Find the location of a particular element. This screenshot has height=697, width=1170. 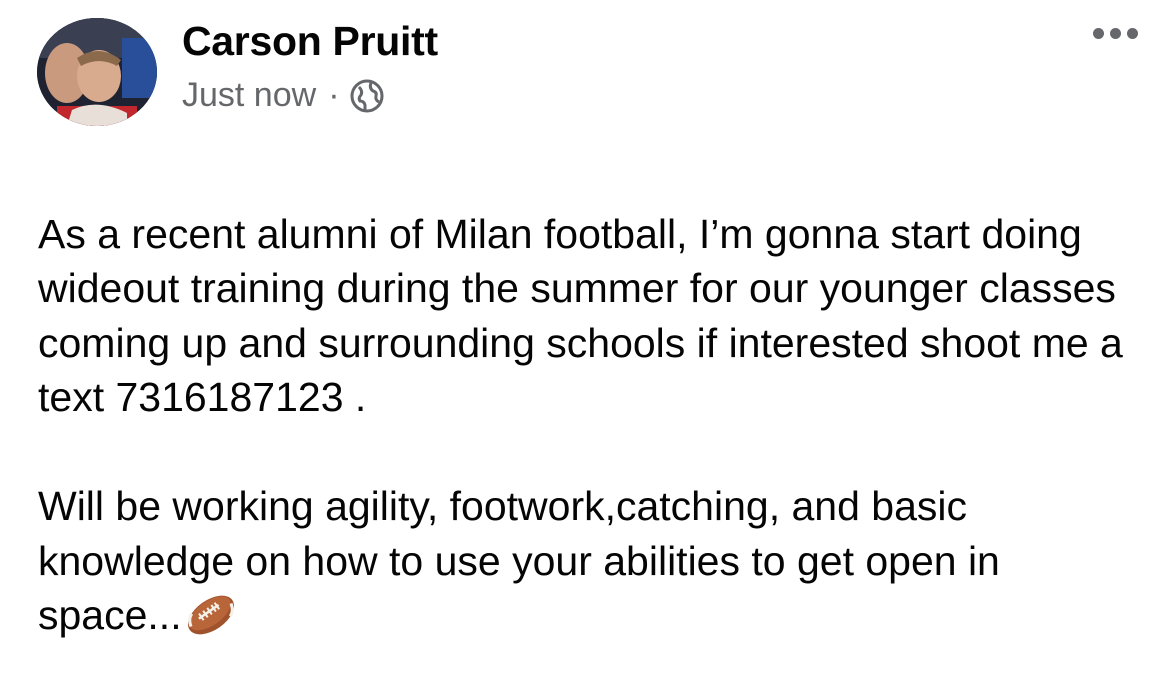

post-timestamp: Just now is located at coordinates (249, 95).